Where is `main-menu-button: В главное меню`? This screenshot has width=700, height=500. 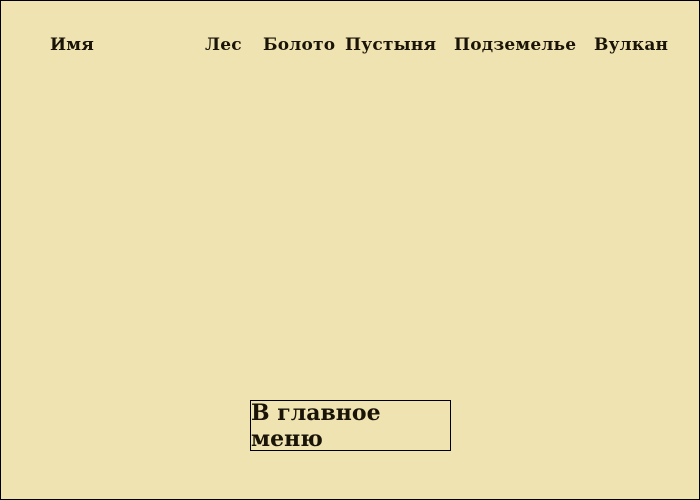 main-menu-button: В главное меню is located at coordinates (350, 426).